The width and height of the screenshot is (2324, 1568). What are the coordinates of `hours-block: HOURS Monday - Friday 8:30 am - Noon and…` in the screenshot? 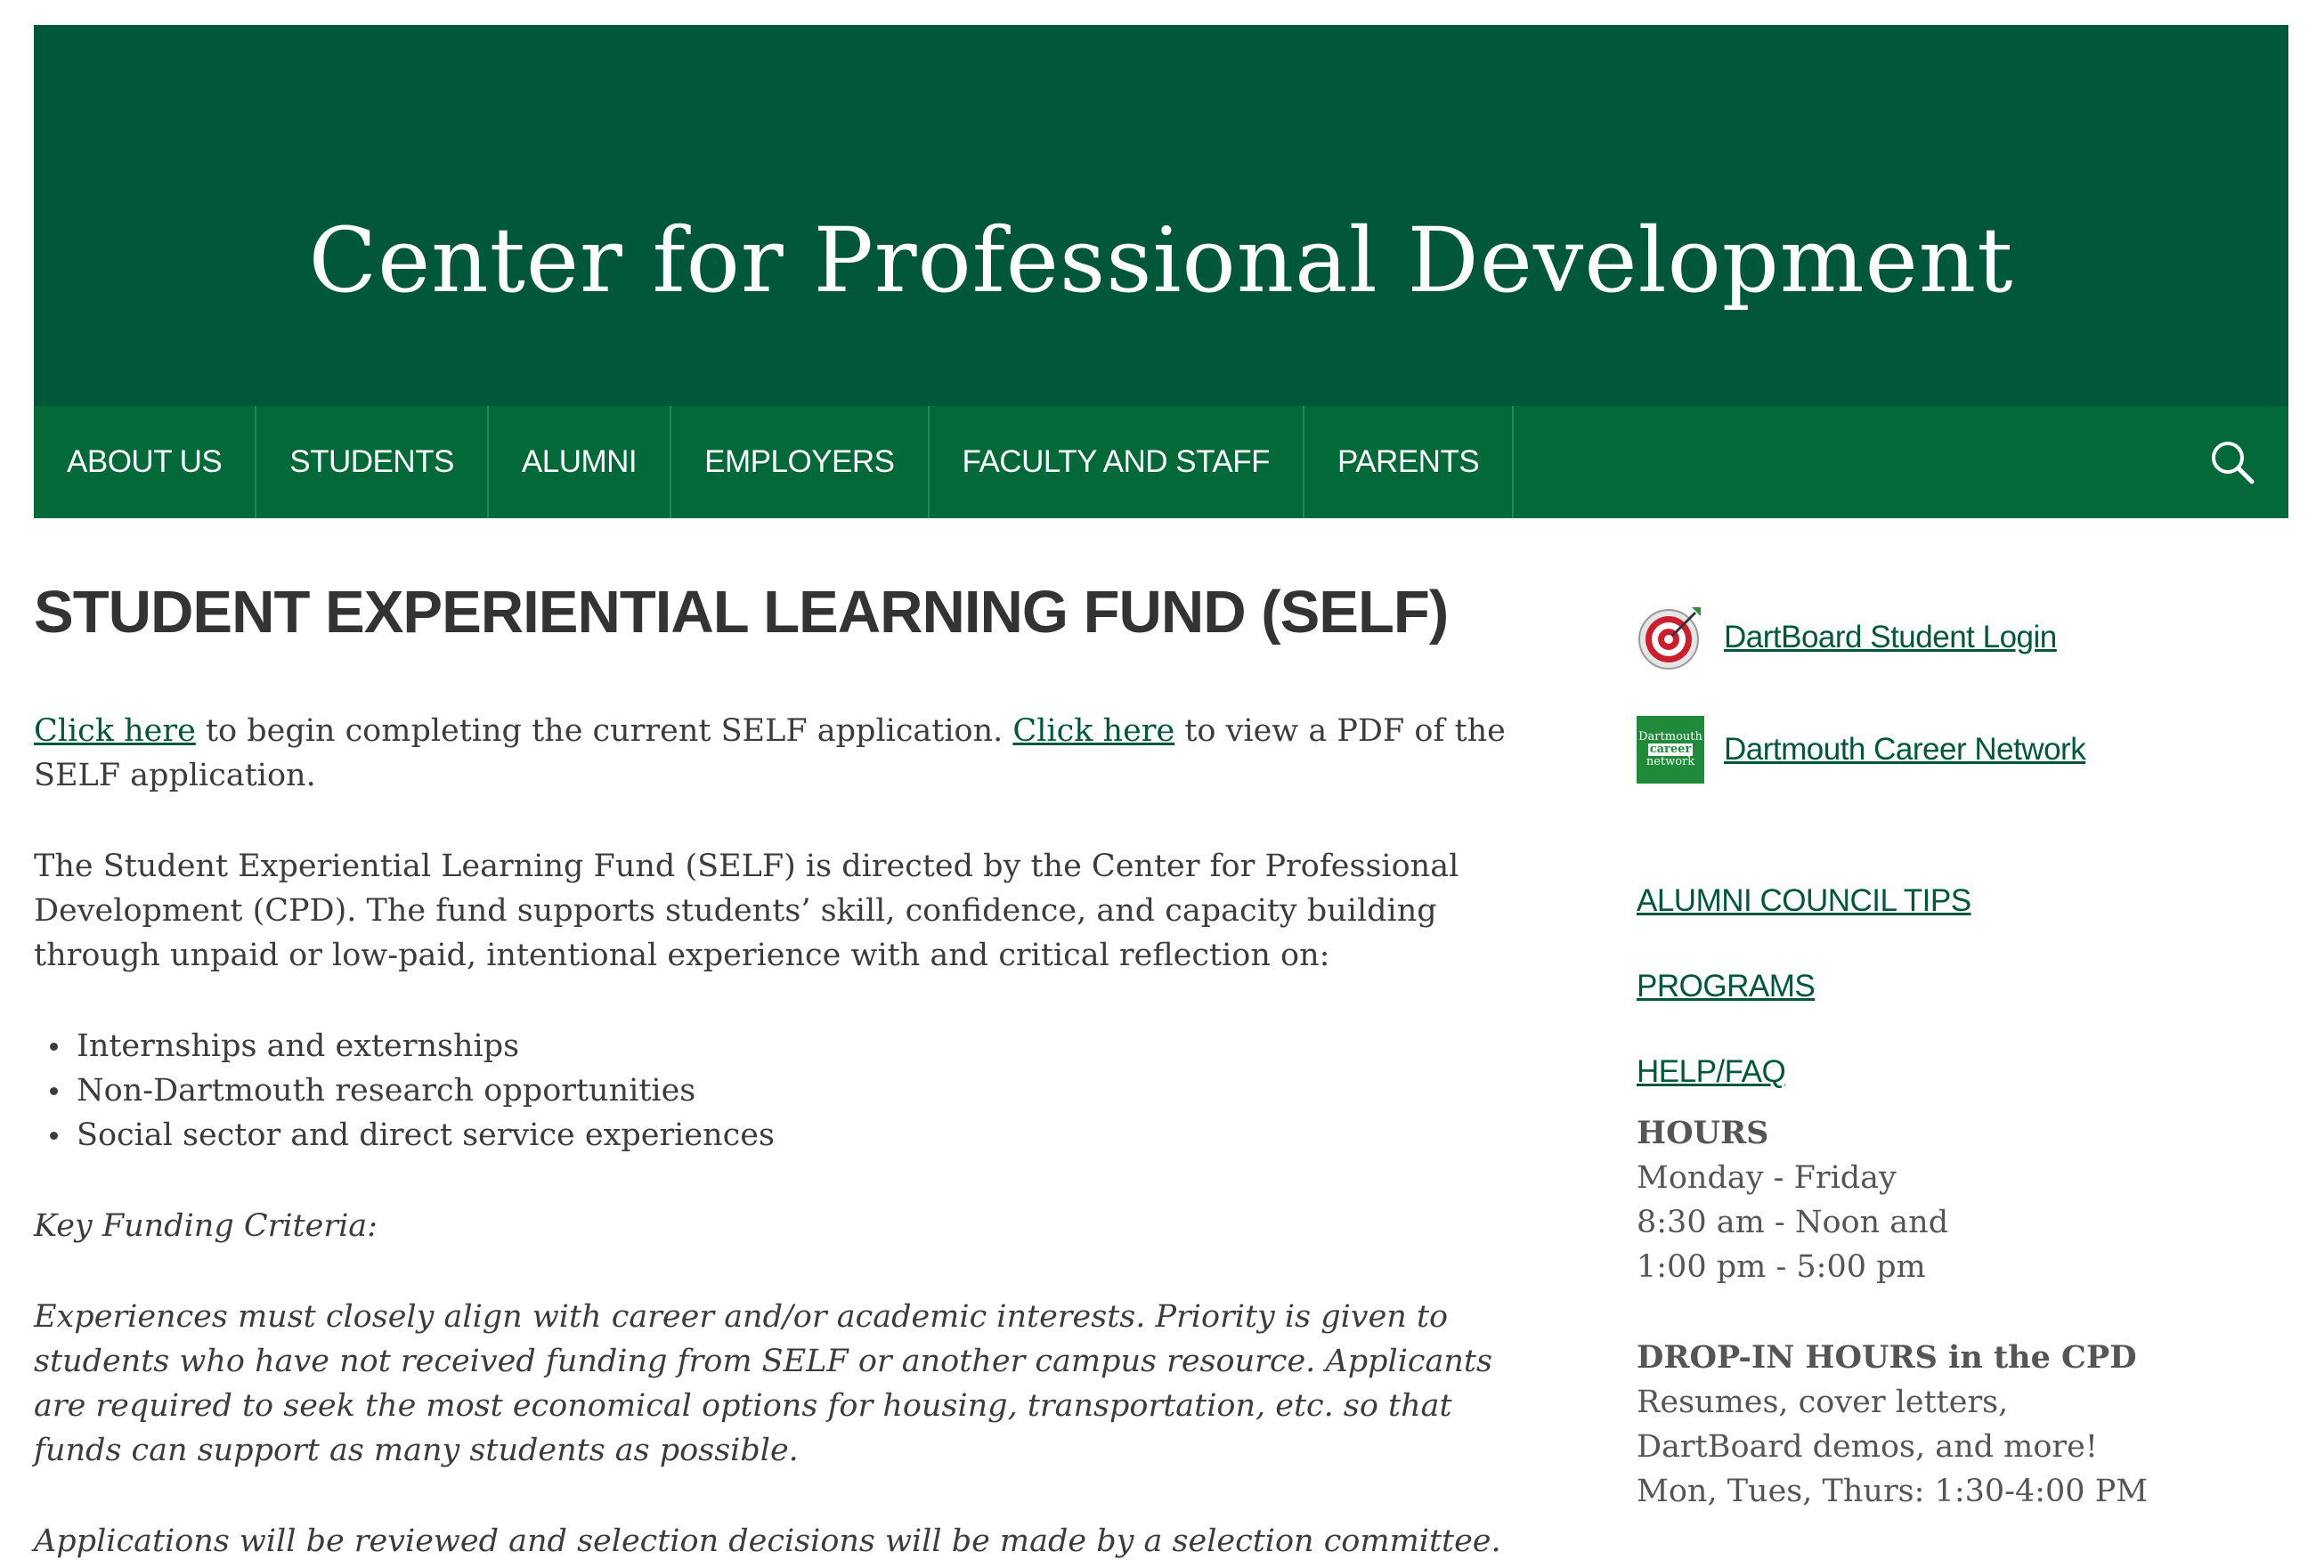 It's located at (1949, 1200).